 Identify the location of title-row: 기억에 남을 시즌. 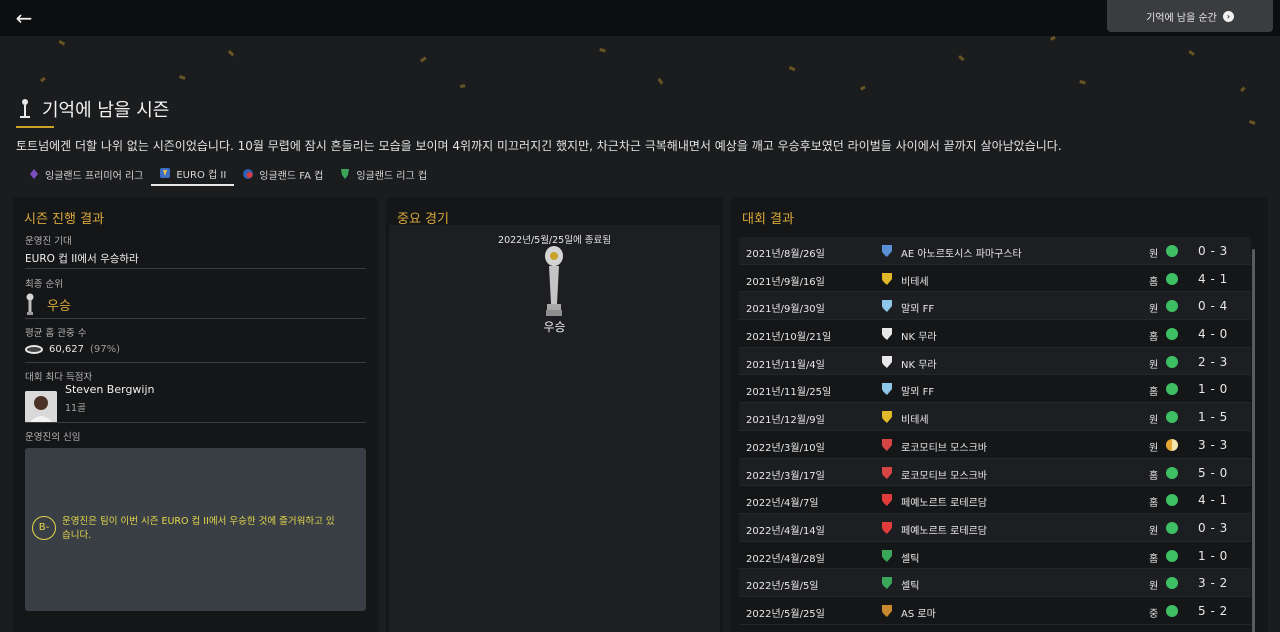
(92, 109).